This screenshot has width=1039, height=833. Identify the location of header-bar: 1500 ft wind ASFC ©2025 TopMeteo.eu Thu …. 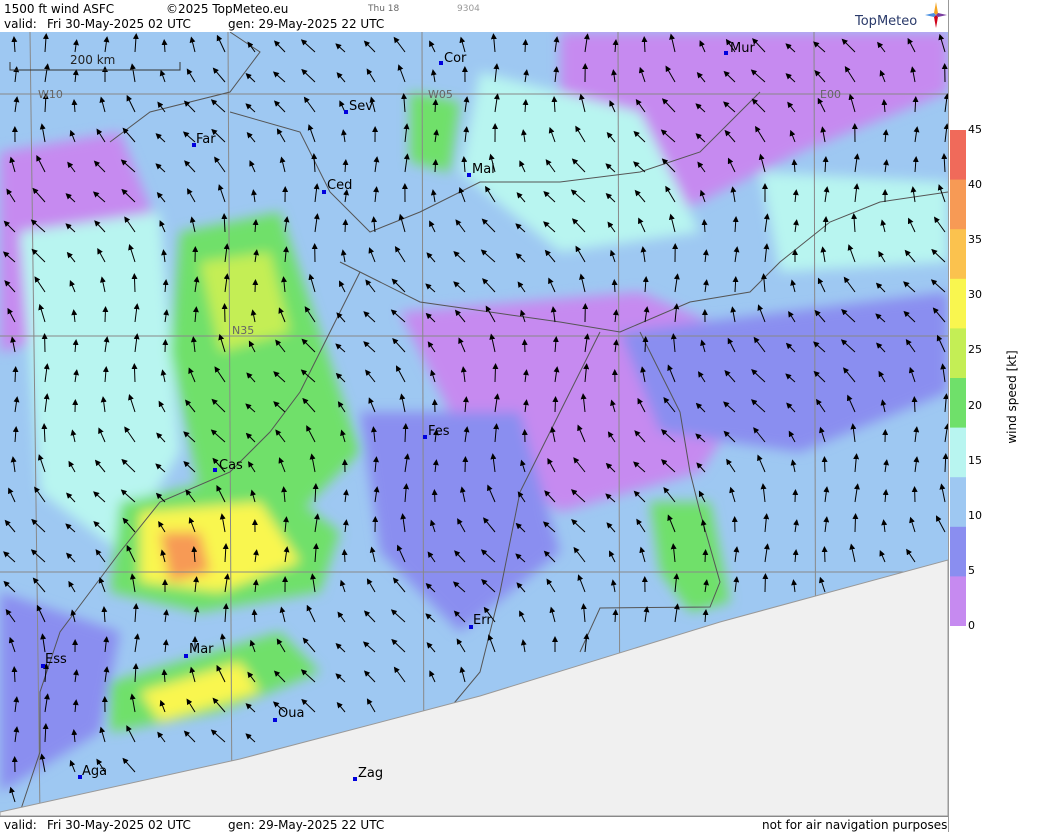
(474, 16).